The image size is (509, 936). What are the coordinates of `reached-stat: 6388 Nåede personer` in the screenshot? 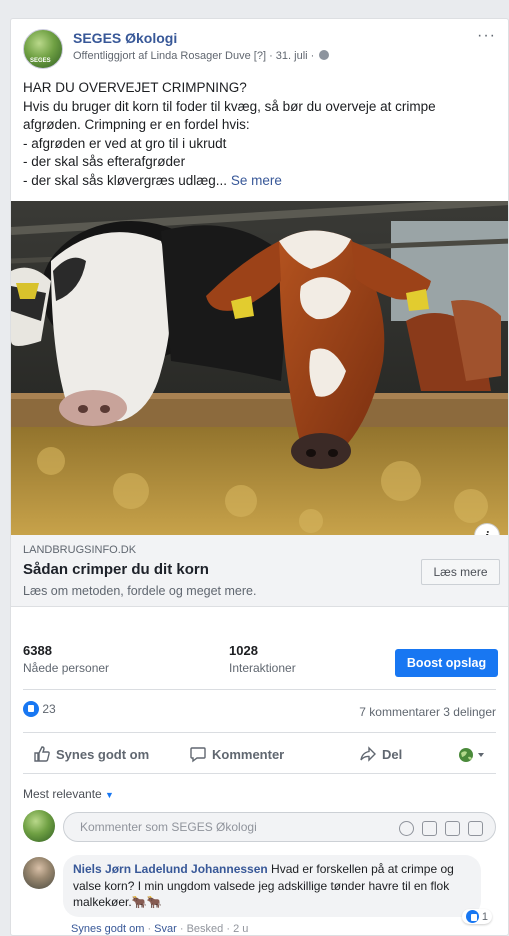 It's located at (66, 659).